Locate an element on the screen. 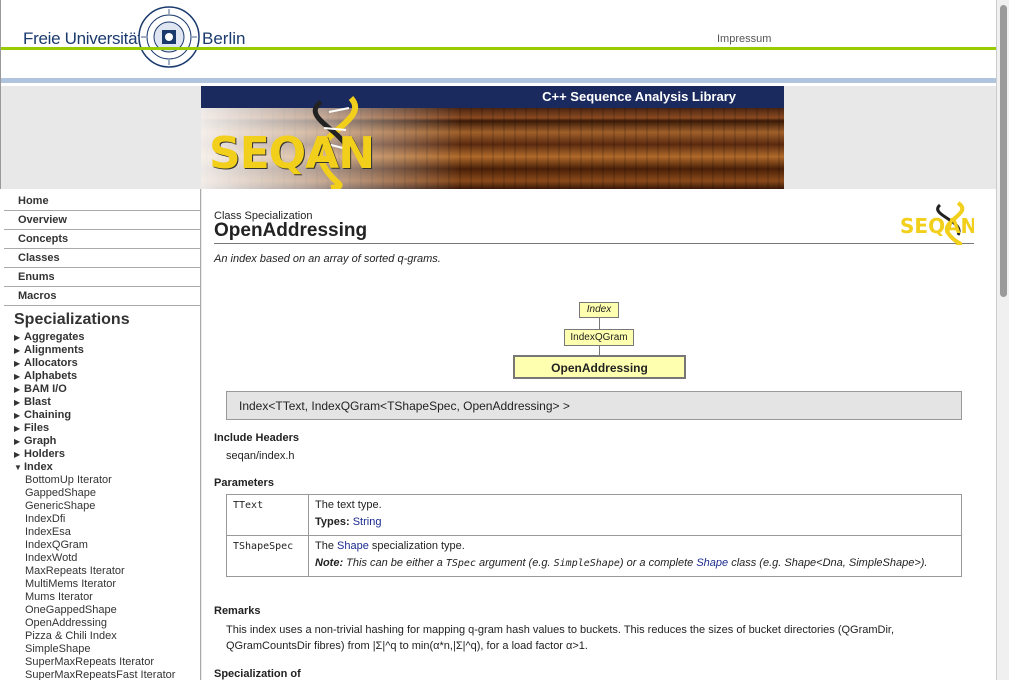 This screenshot has height=680, width=1009. accent-bar is located at coordinates (499, 48).